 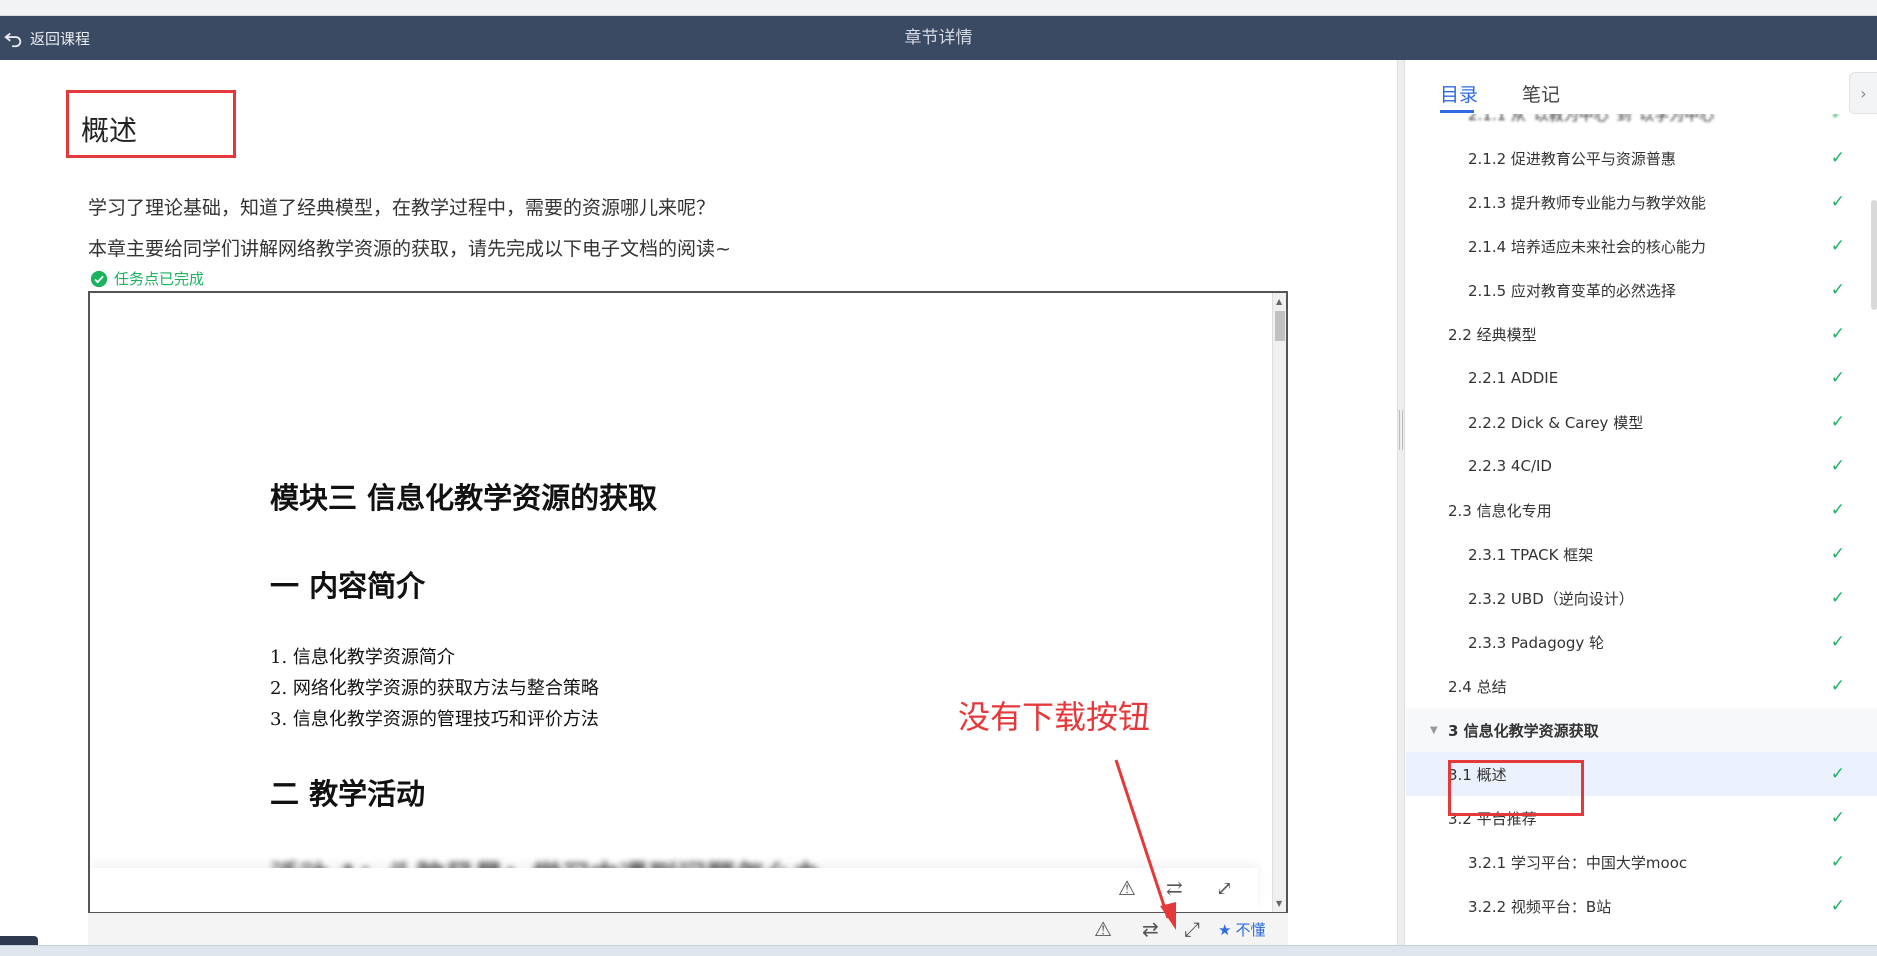 What do you see at coordinates (1641, 818) in the screenshot?
I see `toc-item: 3.2 平台推荐 ✓` at bounding box center [1641, 818].